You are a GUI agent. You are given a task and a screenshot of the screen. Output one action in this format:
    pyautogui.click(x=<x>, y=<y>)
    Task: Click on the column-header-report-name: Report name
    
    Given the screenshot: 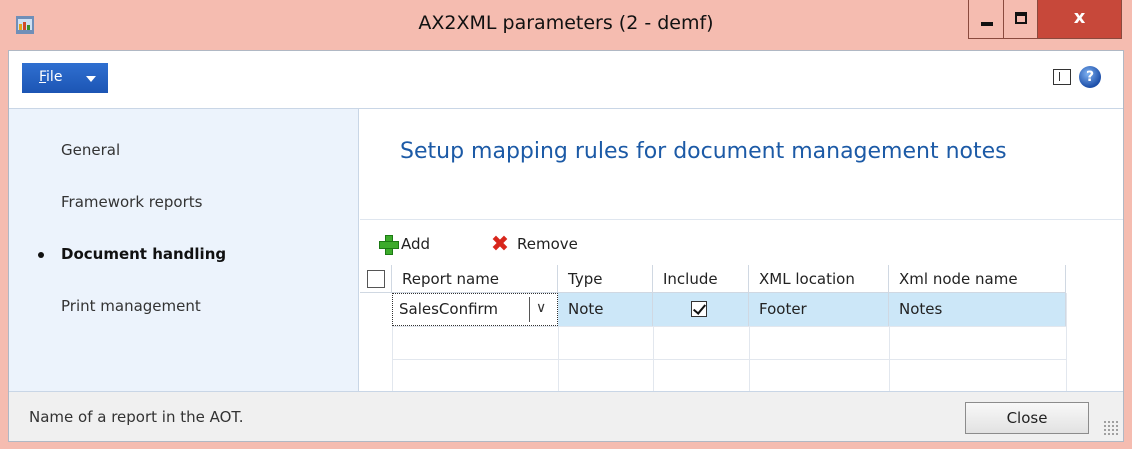 What is the action you would take?
    pyautogui.click(x=475, y=279)
    